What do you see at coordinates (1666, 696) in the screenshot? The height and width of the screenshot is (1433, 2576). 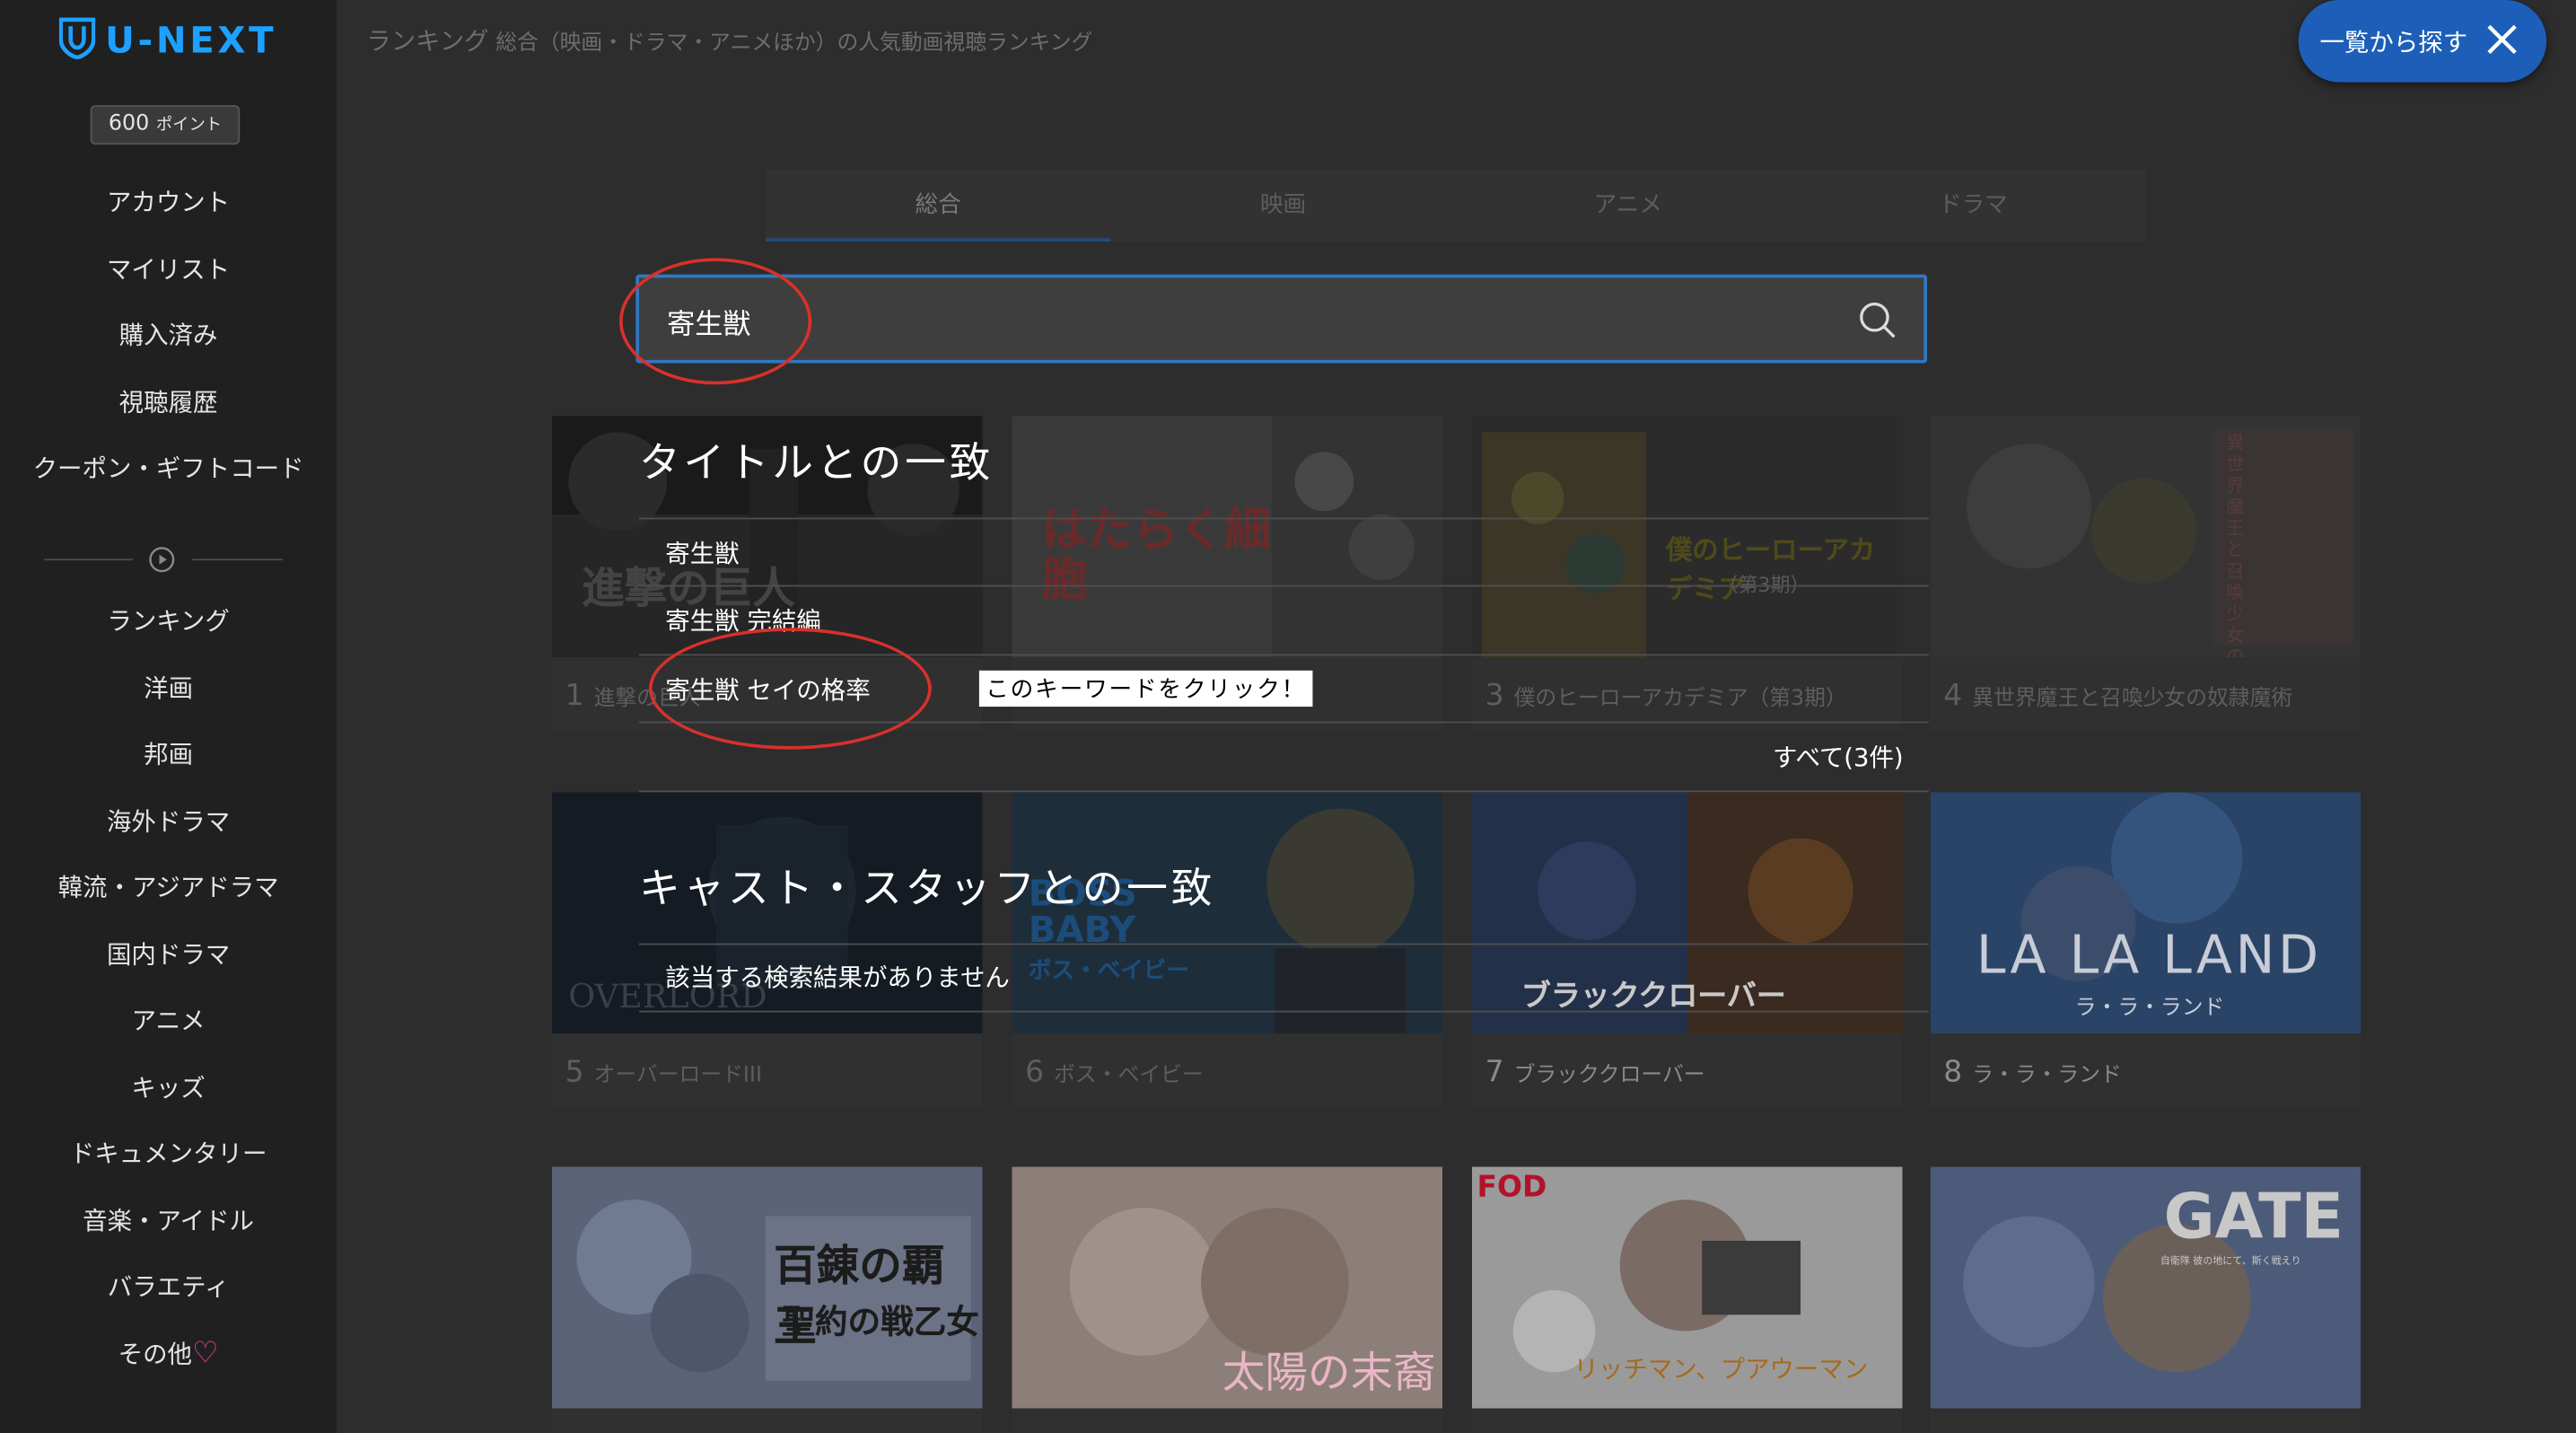 I see `card-caption-3: 3 僕のヒーローアカデミア（第3期）` at bounding box center [1666, 696].